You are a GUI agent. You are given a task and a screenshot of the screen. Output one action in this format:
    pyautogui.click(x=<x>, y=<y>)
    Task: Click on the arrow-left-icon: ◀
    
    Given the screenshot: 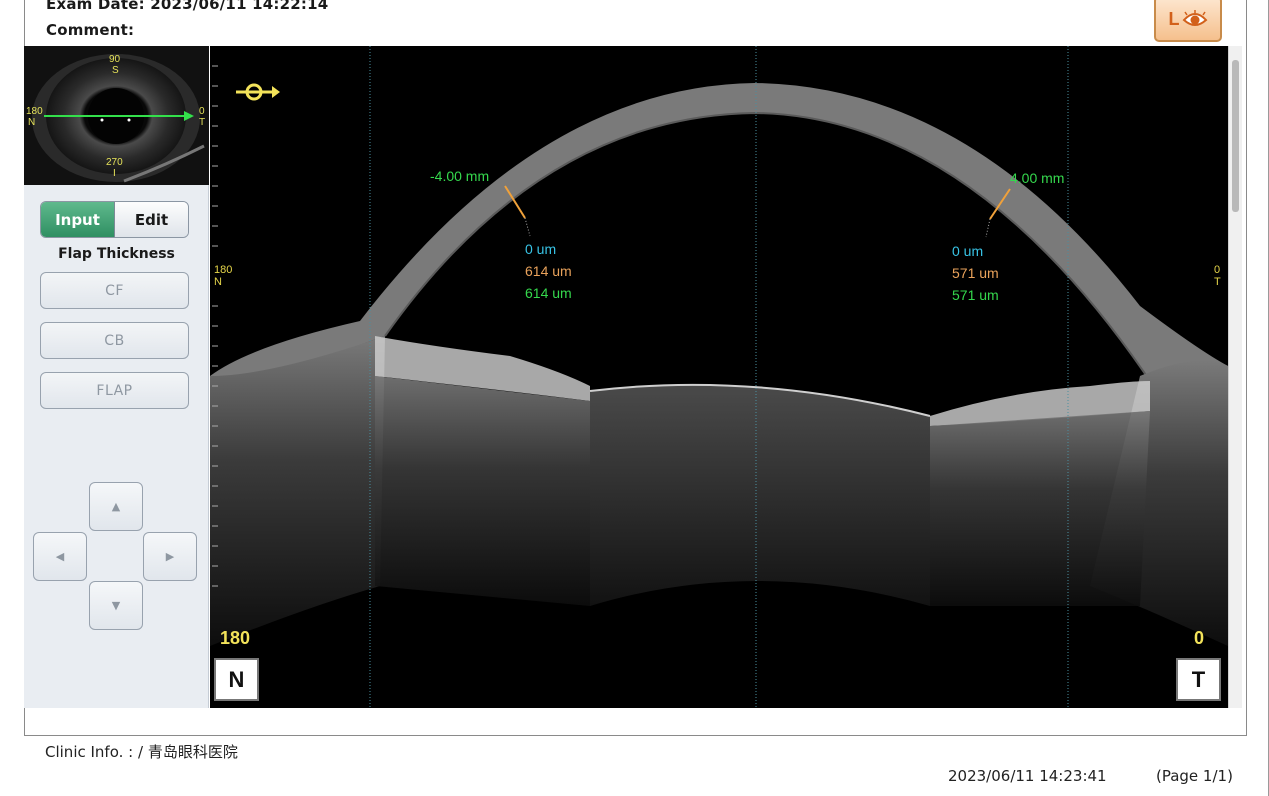 What is the action you would take?
    pyautogui.click(x=60, y=556)
    